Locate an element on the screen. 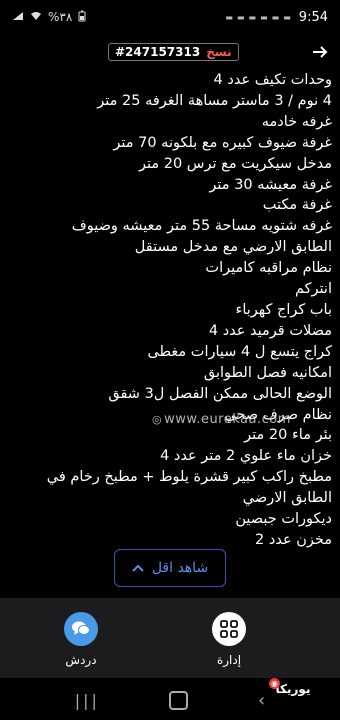  bottom-action-bar: دردش إدارة is located at coordinates (170, 638).